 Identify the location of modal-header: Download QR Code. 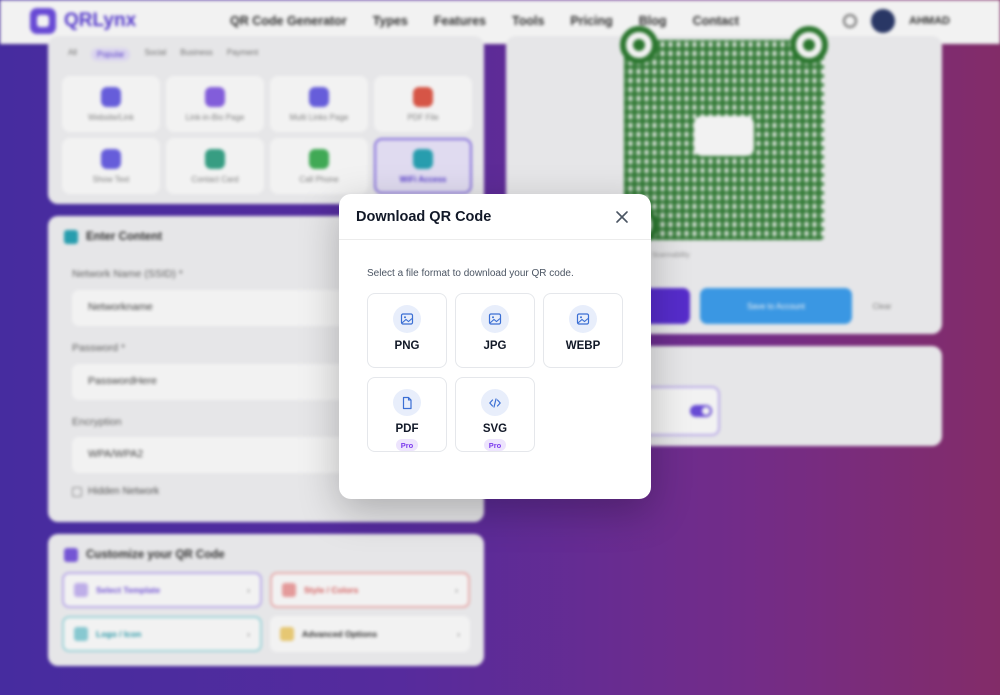
(495, 217).